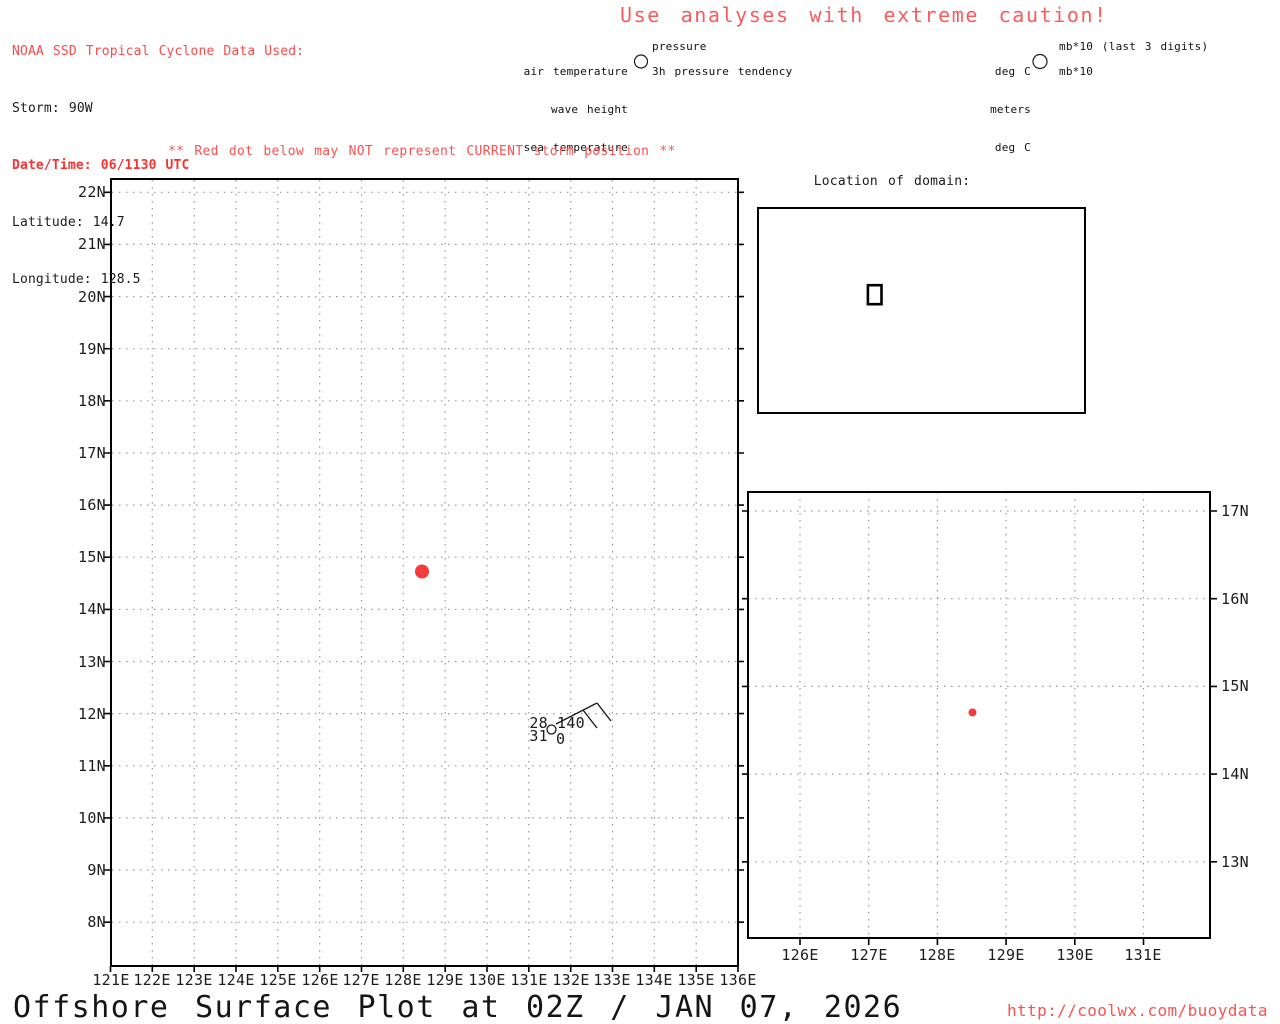 The height and width of the screenshot is (1024, 1280). I want to click on inset-y-tick-label: 13N, so click(1235, 862).